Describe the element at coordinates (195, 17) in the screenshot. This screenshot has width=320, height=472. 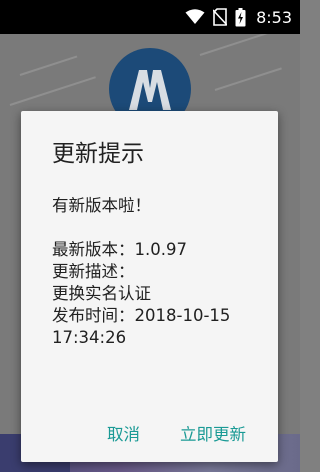
I see `wifi-icon` at that location.